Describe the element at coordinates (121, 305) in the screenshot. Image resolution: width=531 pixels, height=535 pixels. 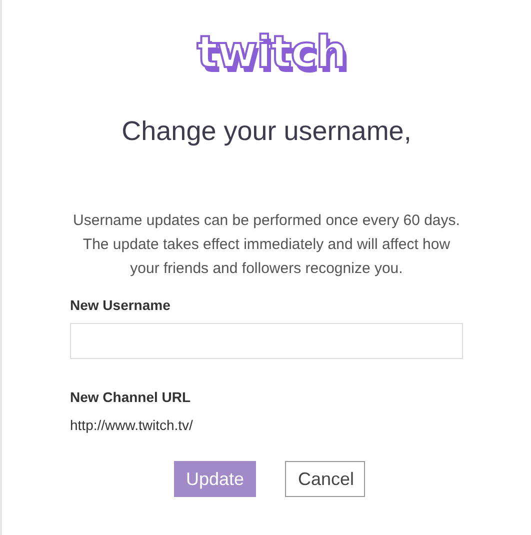
I see `field-label: New Username` at that location.